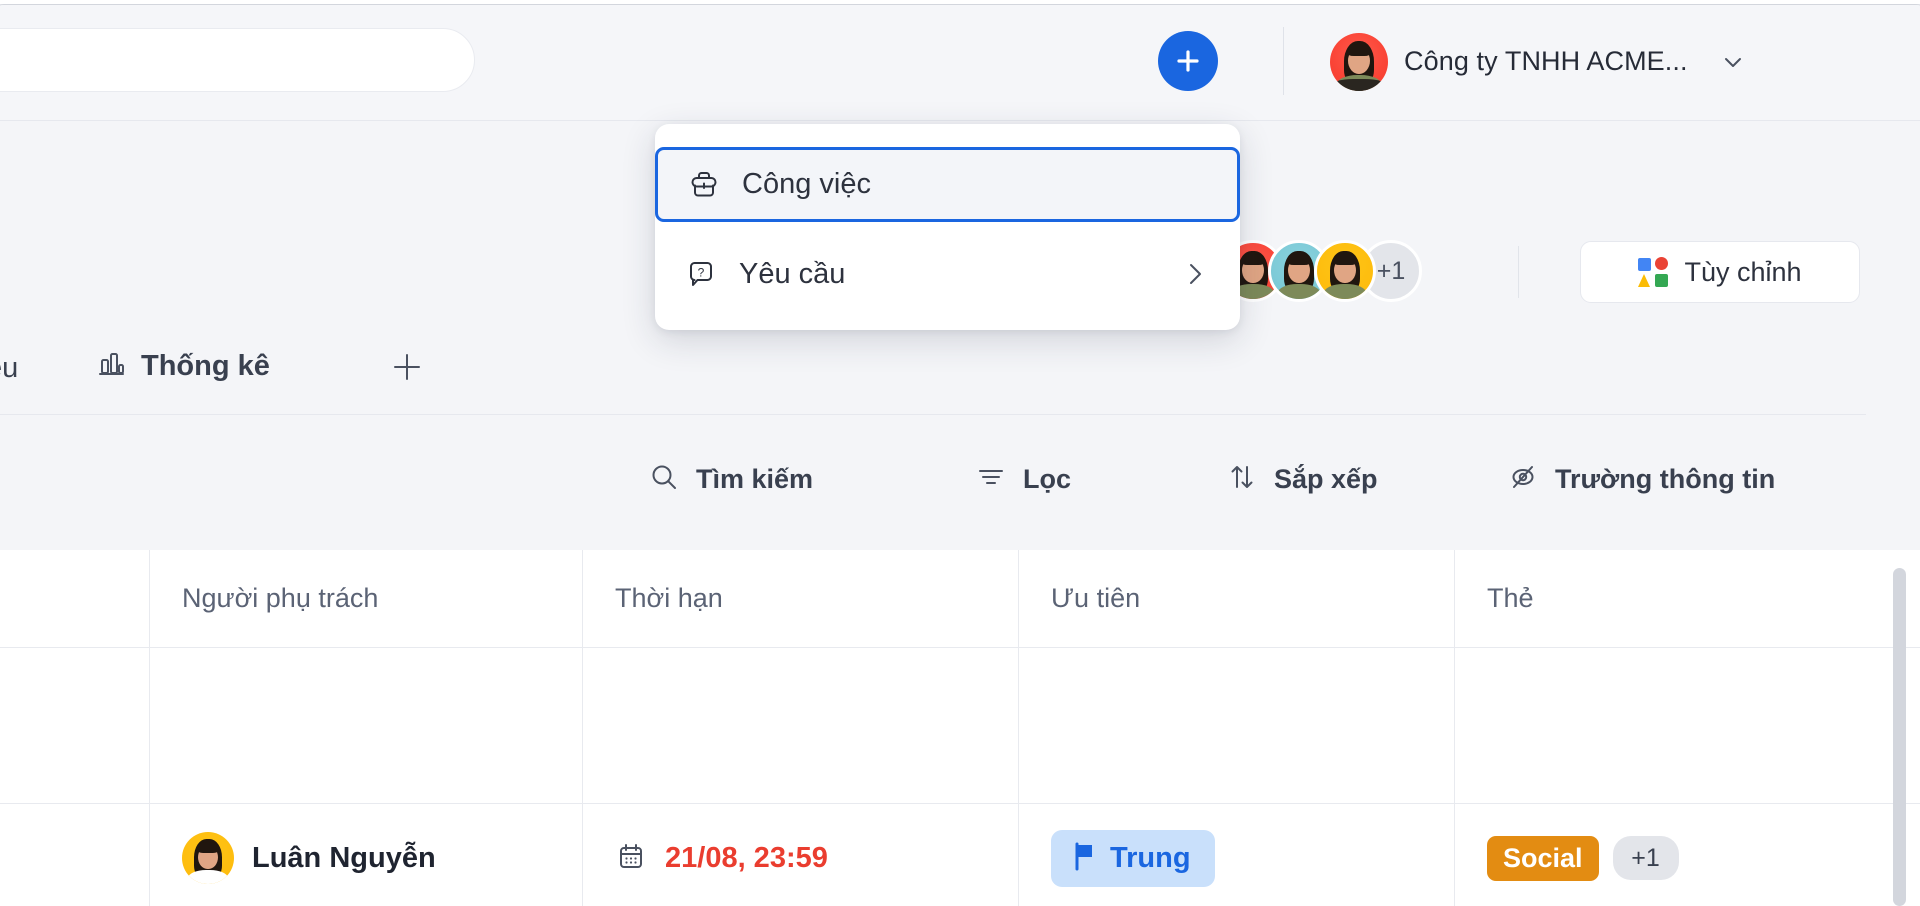 This screenshot has width=1920, height=906. Describe the element at coordinates (366, 725) in the screenshot. I see `table-cell-assignee` at that location.